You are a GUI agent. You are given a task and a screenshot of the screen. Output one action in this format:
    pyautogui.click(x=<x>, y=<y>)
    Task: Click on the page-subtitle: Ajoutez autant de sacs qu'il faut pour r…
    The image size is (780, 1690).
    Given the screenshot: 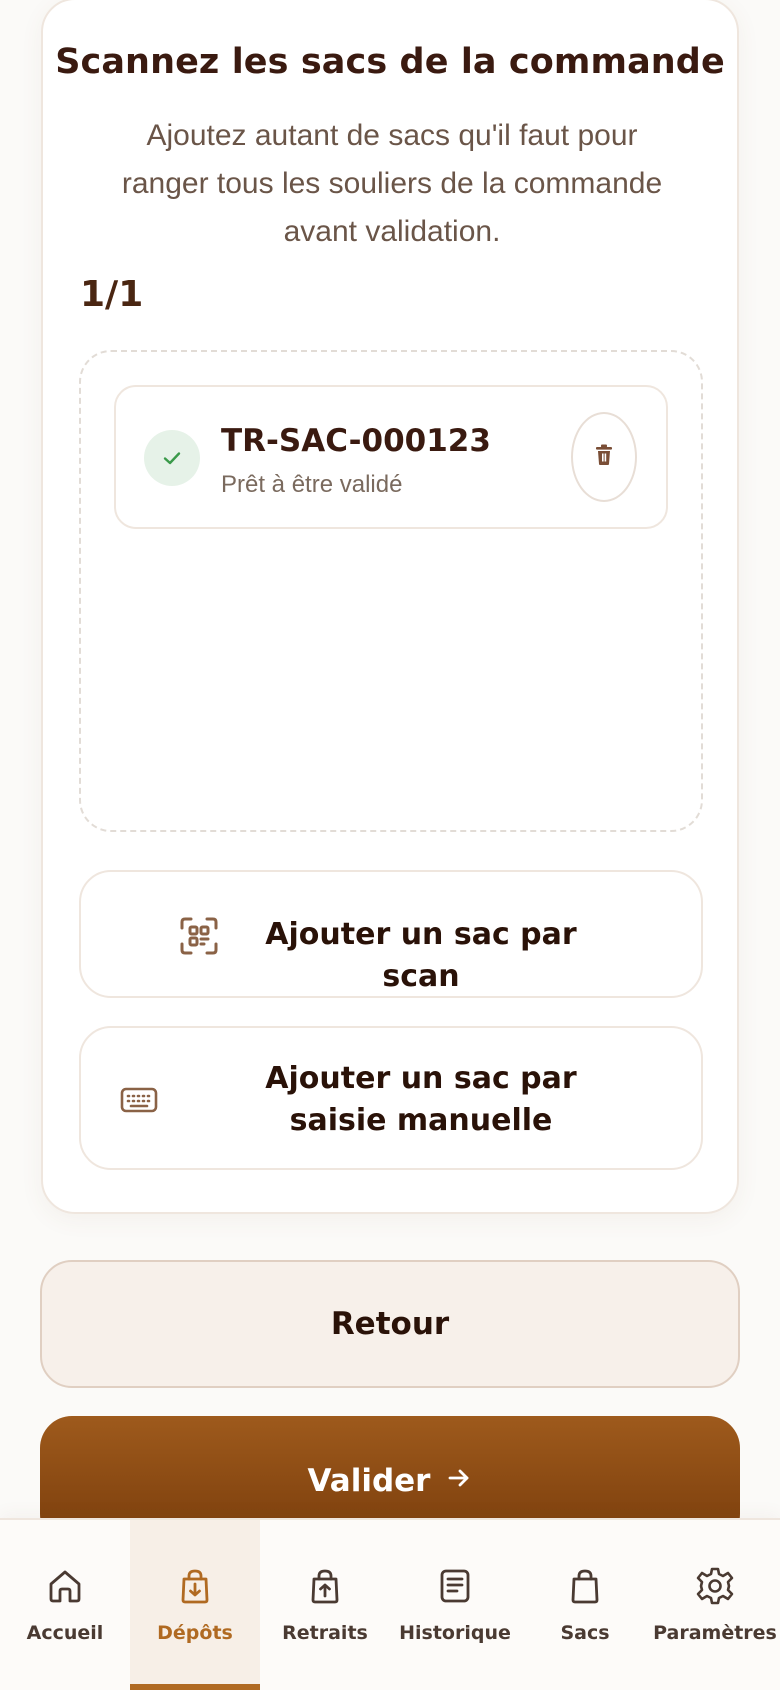 What is the action you would take?
    pyautogui.click(x=392, y=183)
    